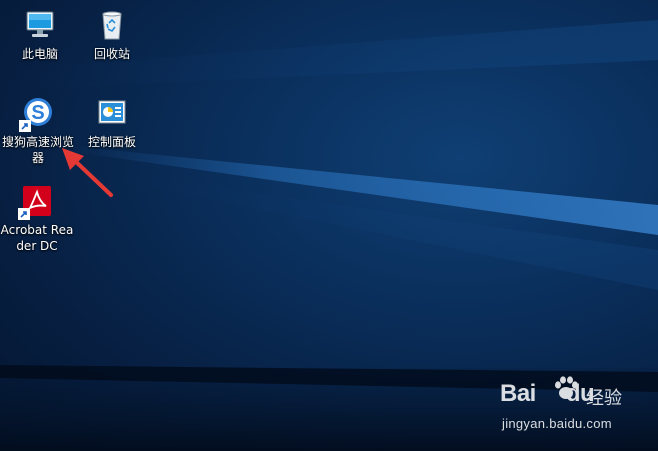 The height and width of the screenshot is (451, 658). What do you see at coordinates (40, 25) in the screenshot?
I see `computer-icon` at bounding box center [40, 25].